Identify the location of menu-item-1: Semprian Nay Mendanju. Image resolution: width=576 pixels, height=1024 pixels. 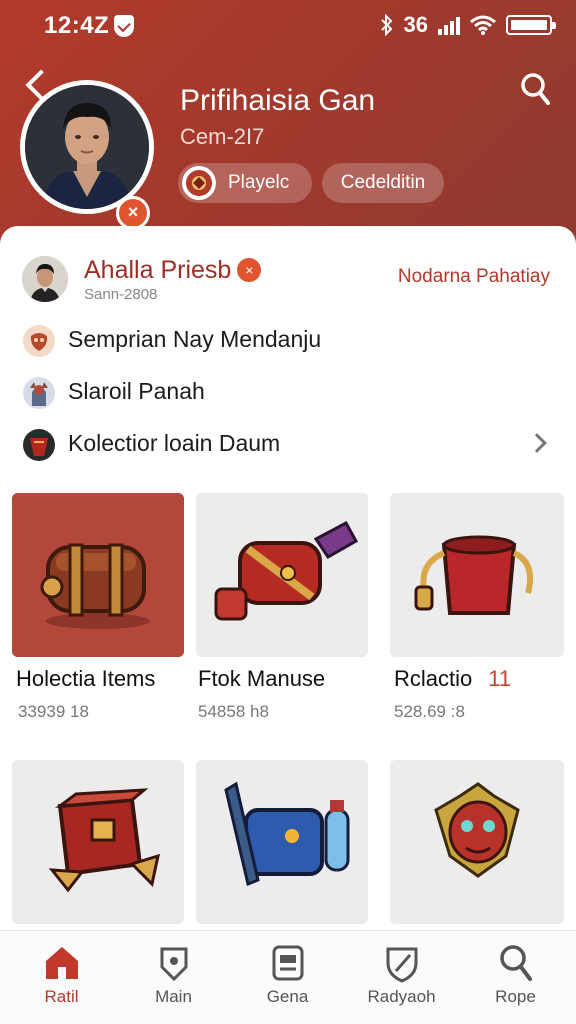
(289, 342).